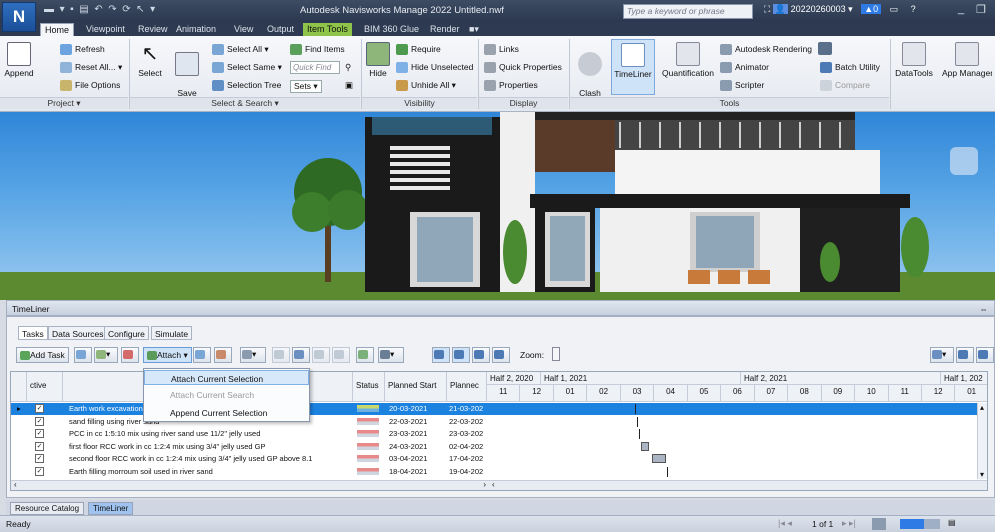 This screenshot has width=995, height=532. Describe the element at coordinates (341, 355) in the screenshot. I see `move-down-icon` at that location.